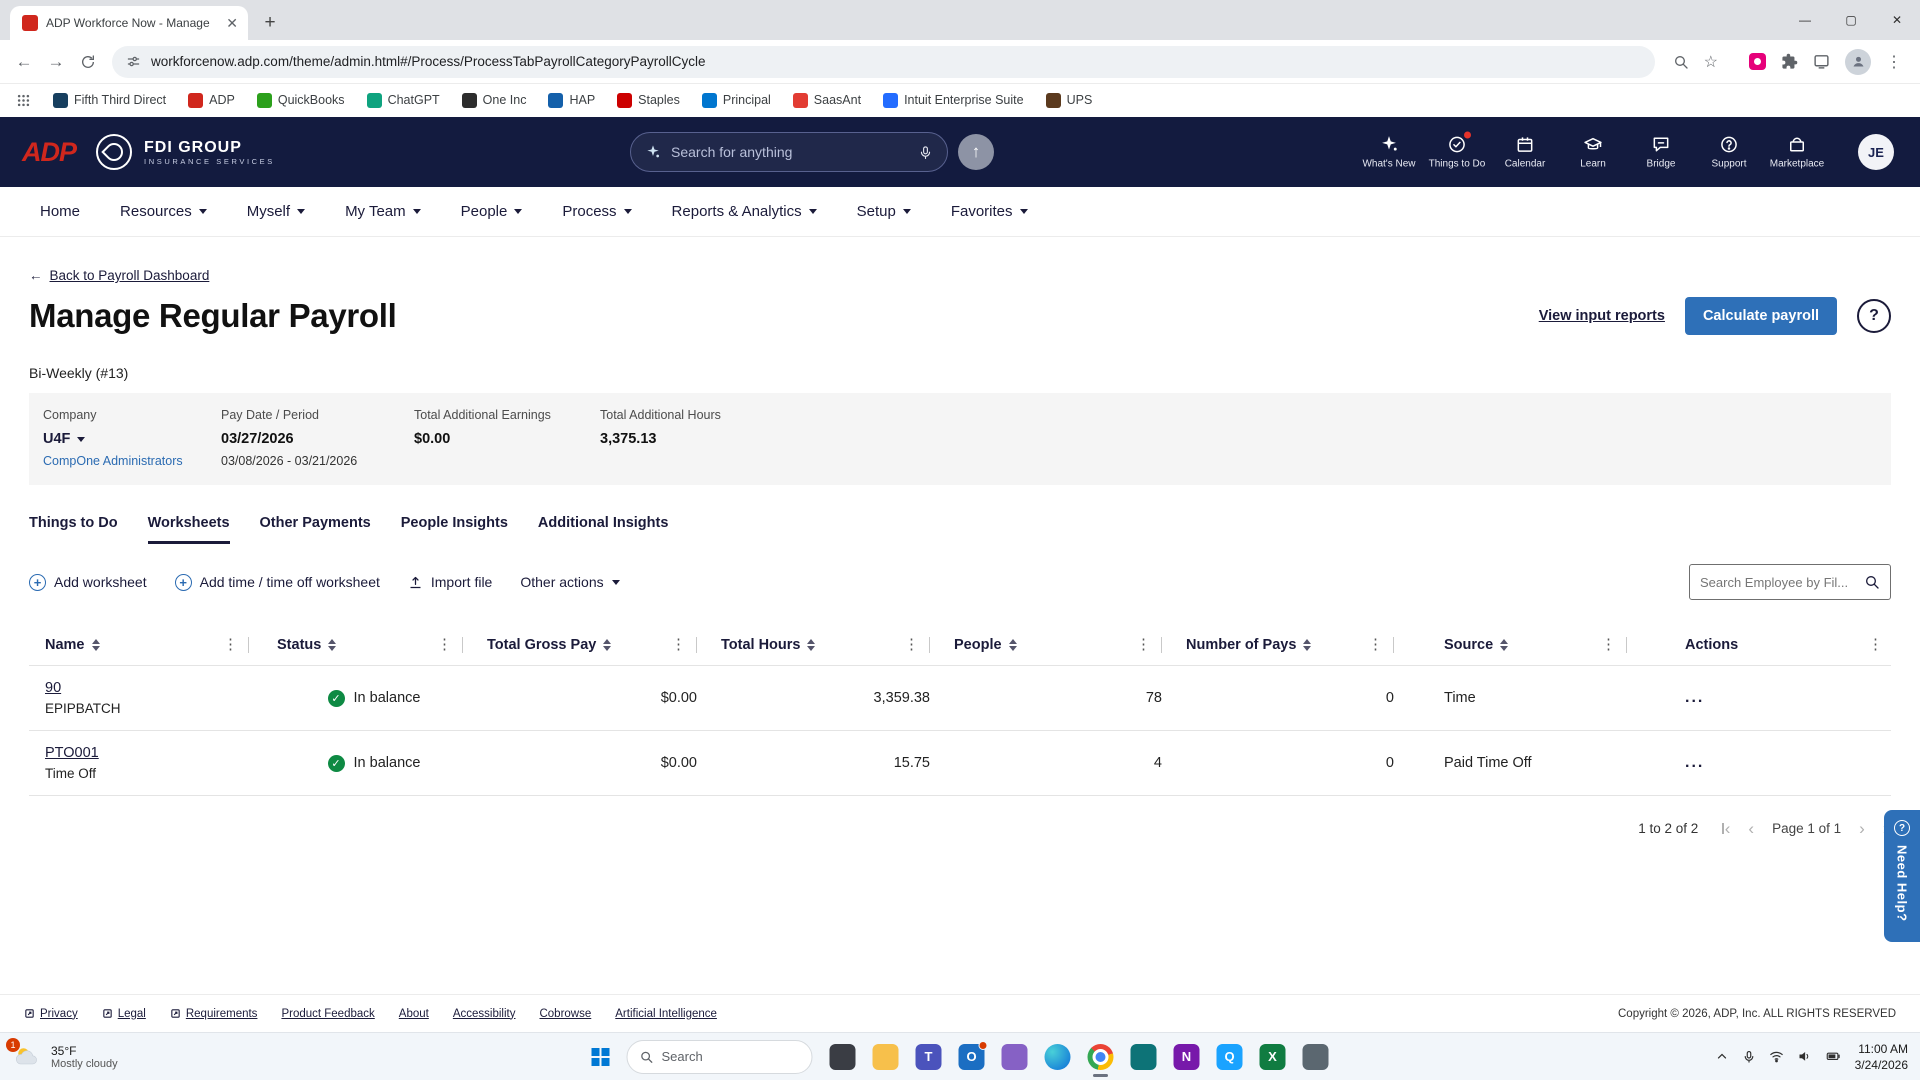 Image resolution: width=1920 pixels, height=1080 pixels. What do you see at coordinates (24, 62) in the screenshot?
I see `back-icon: ←` at bounding box center [24, 62].